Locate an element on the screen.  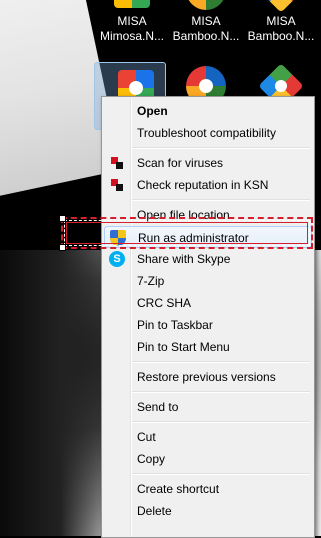
menu-item-label: Pin to Taskbar is located at coordinates (175, 325).